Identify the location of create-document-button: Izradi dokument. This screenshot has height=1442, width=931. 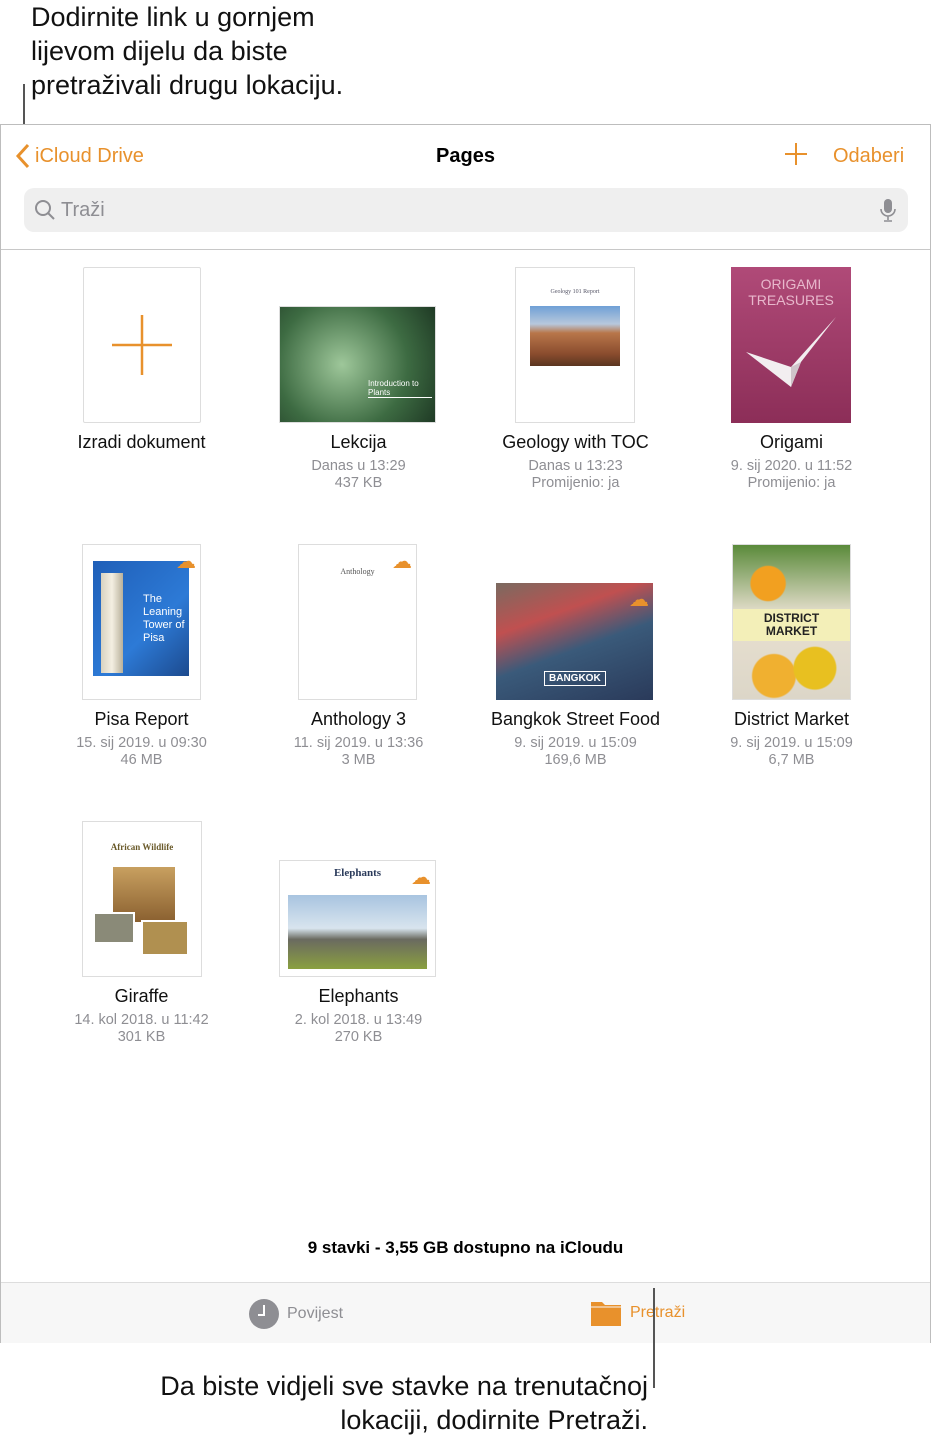
(141, 367).